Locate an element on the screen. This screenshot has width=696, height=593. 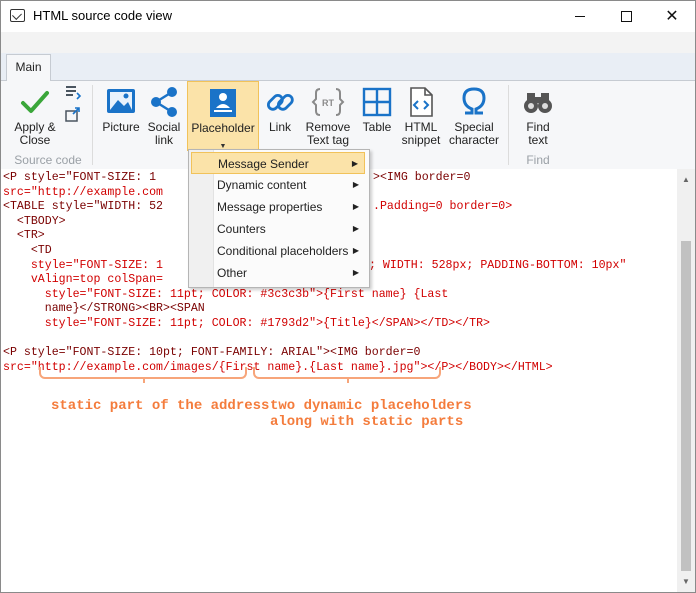
social-link-label: Social link is located at coordinates (164, 133).